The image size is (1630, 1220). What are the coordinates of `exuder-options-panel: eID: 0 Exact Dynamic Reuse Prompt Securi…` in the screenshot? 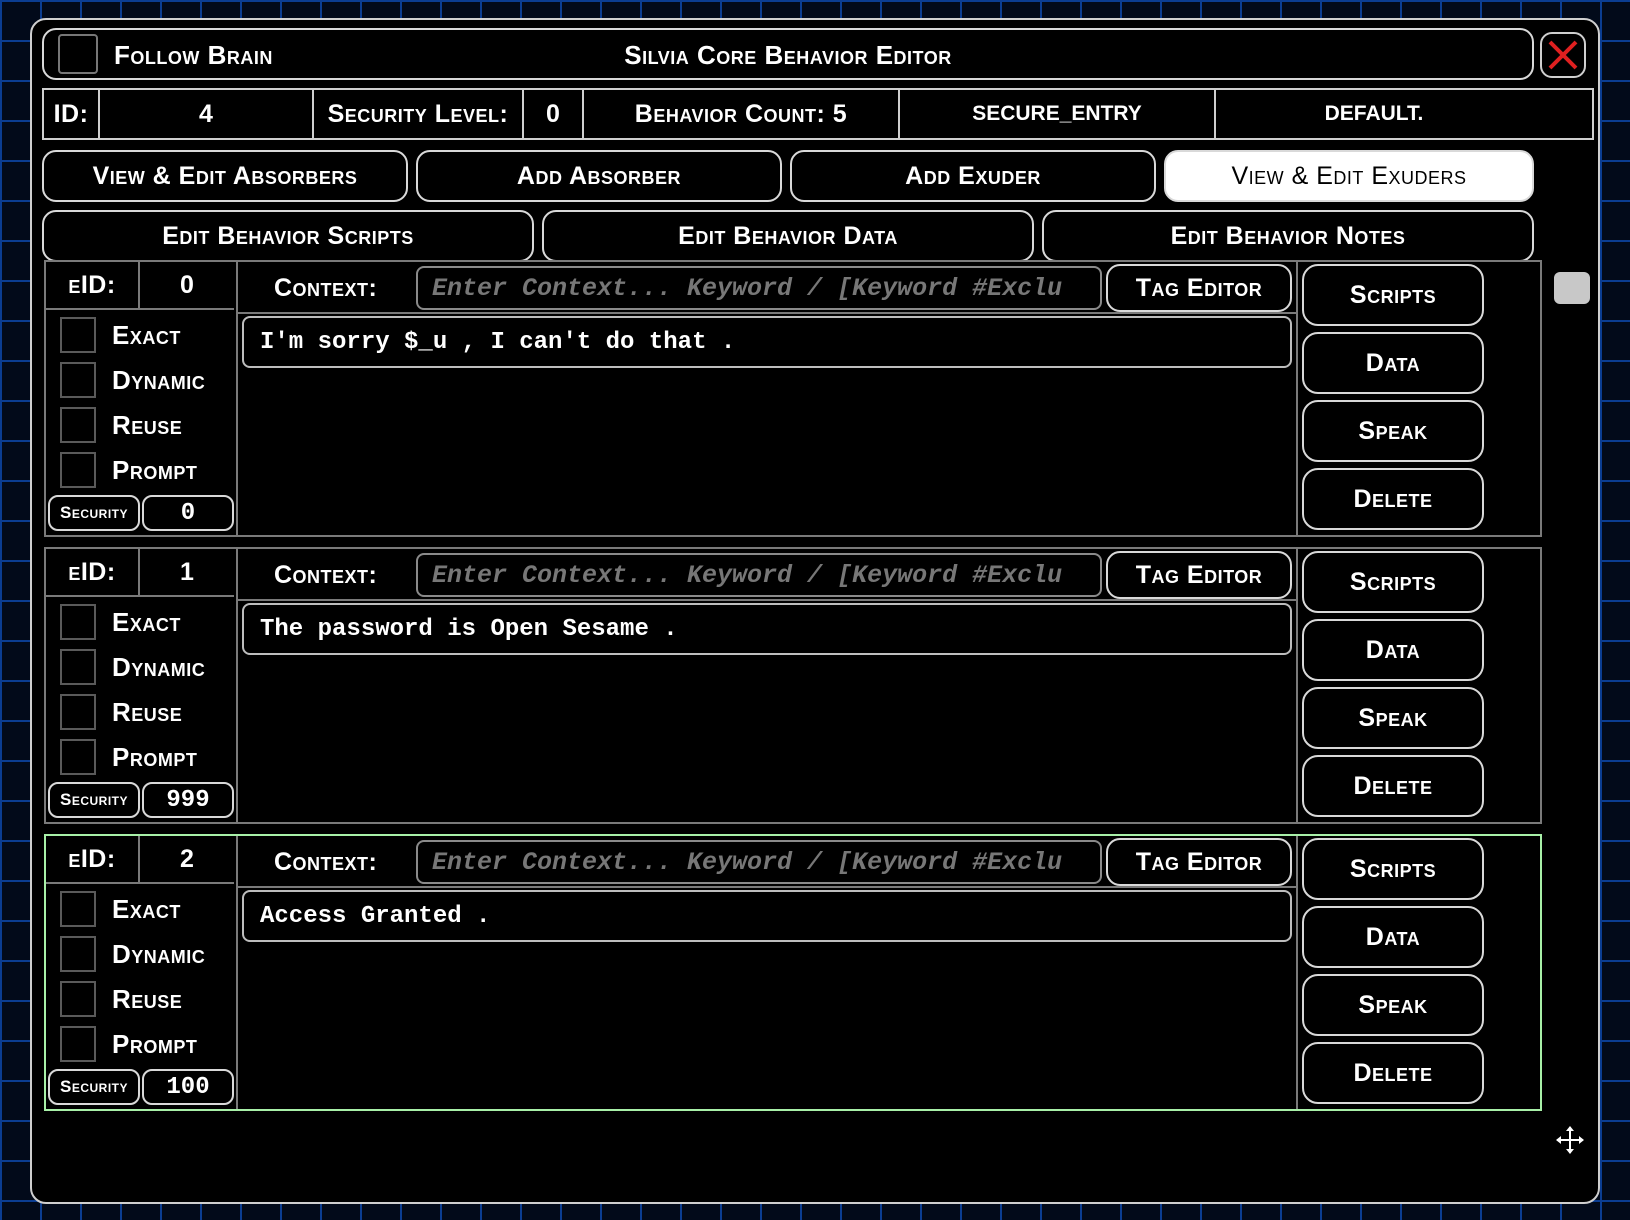 It's located at (142, 398).